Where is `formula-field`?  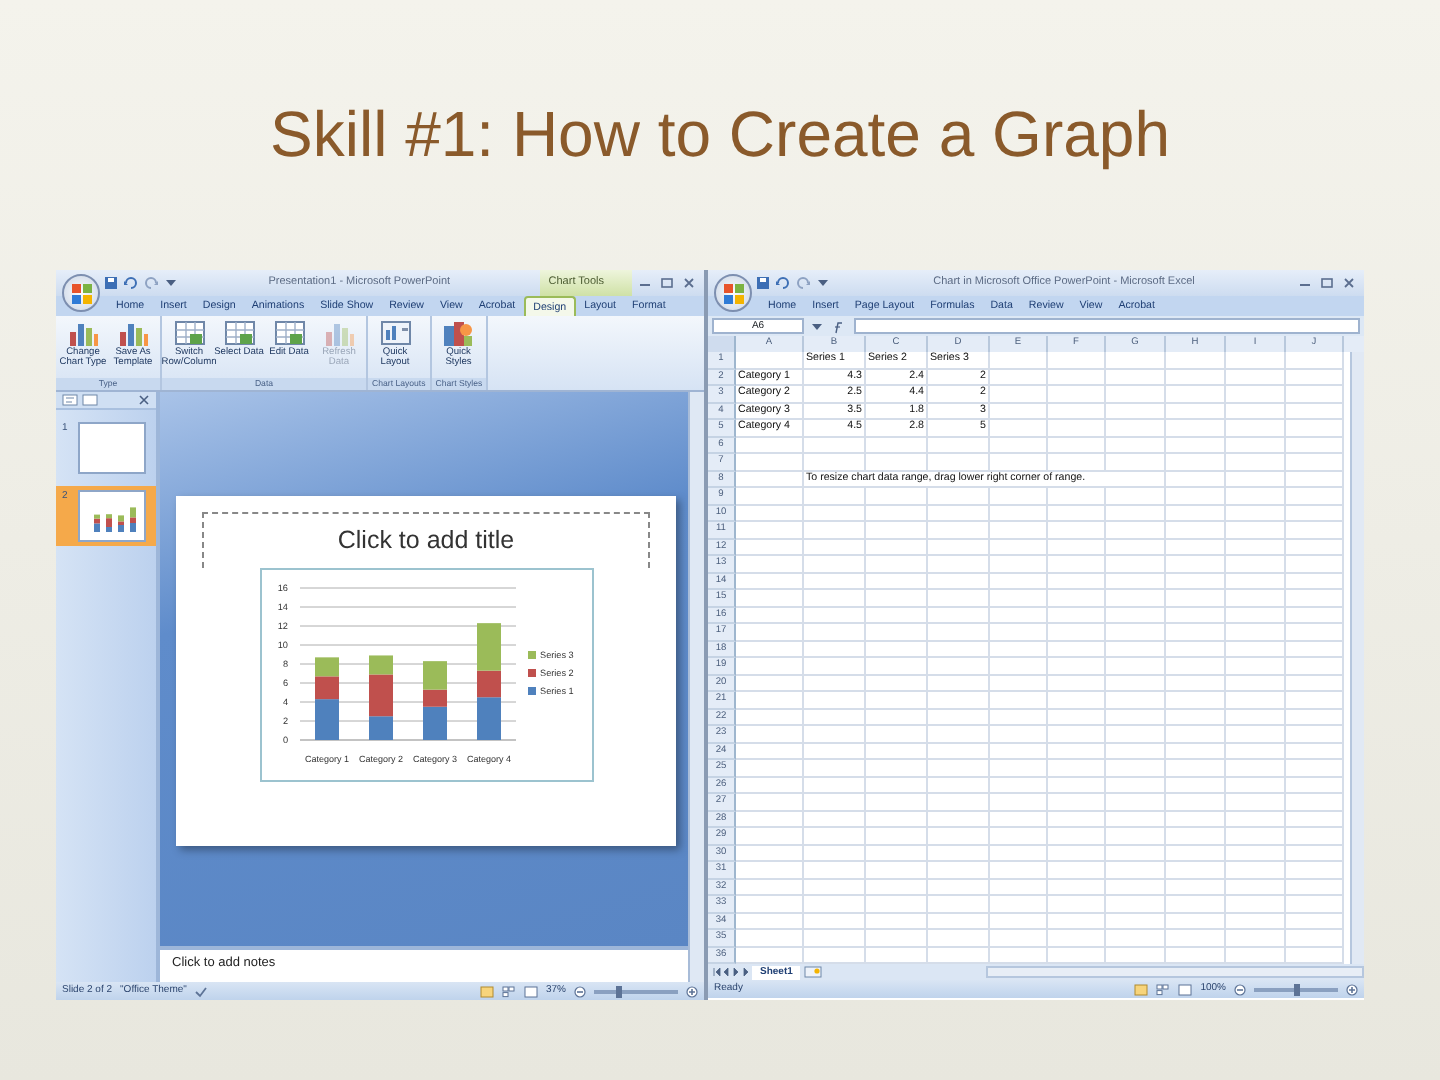 formula-field is located at coordinates (1107, 326).